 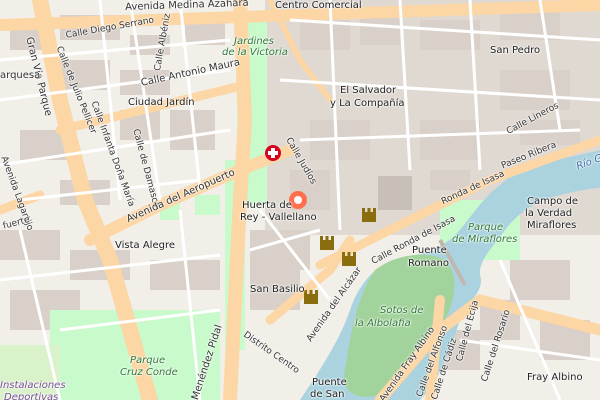 I want to click on label-sotos-2: la Albolafia, so click(x=383, y=323).